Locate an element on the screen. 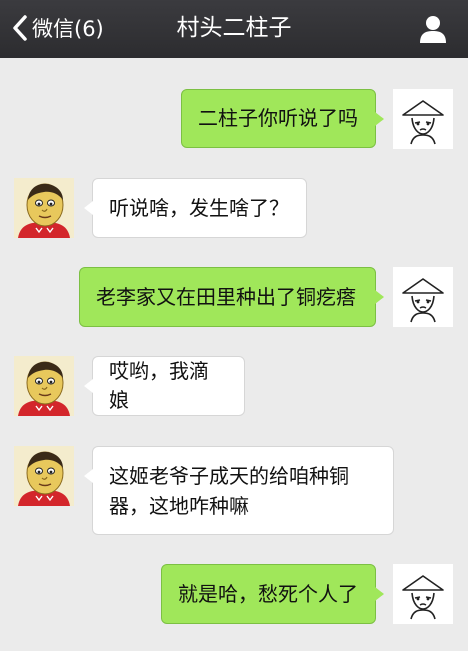  message-bubble: 就是哈，愁死个人了 is located at coordinates (272, 594).